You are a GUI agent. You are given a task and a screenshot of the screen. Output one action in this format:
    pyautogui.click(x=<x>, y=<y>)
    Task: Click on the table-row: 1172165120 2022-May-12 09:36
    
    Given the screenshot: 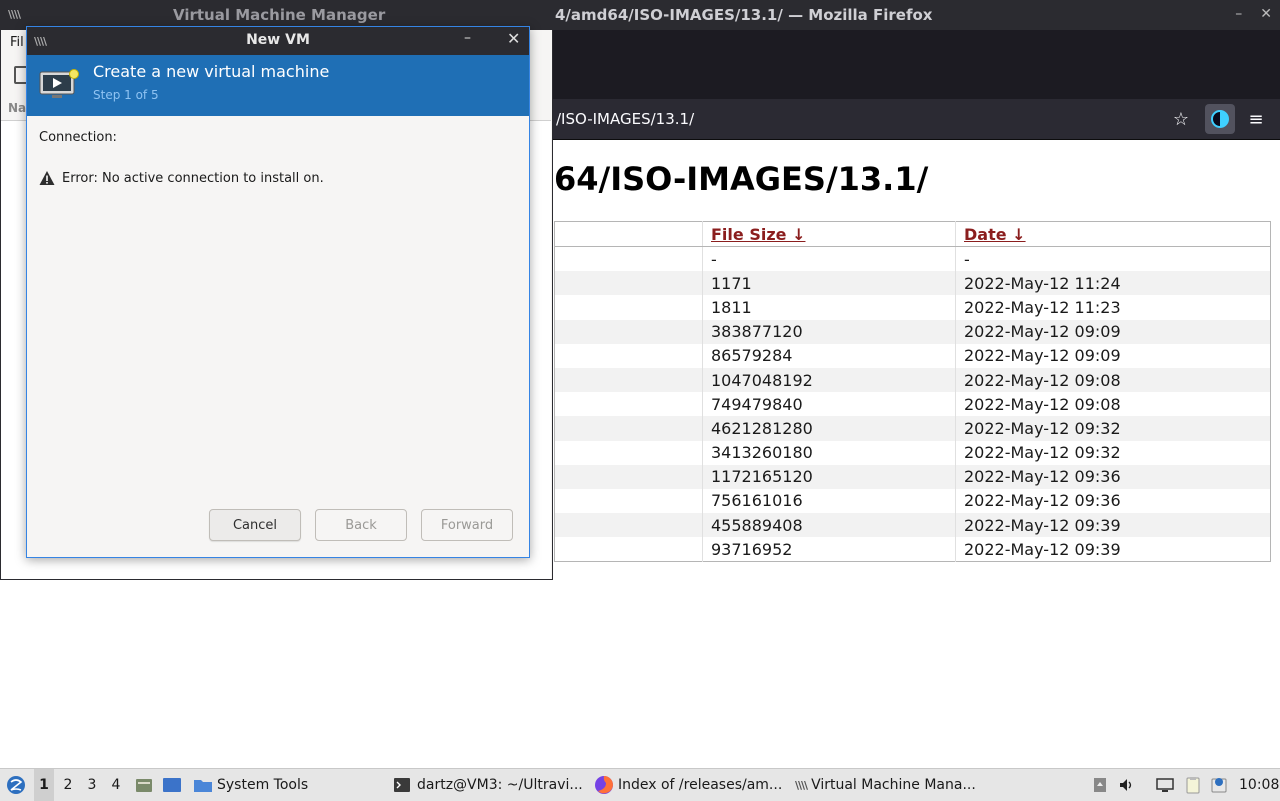 What is the action you would take?
    pyautogui.click(x=912, y=476)
    